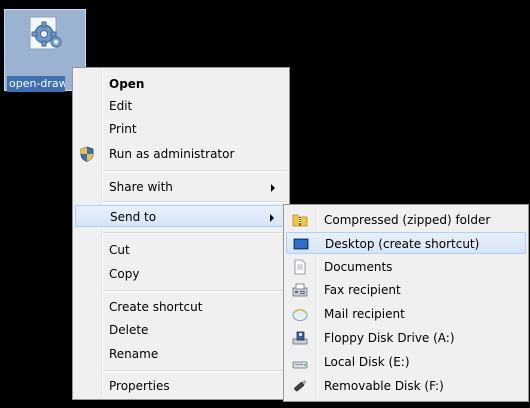 The height and width of the screenshot is (408, 530). I want to click on menu-item-edit: Edit, so click(181, 106).